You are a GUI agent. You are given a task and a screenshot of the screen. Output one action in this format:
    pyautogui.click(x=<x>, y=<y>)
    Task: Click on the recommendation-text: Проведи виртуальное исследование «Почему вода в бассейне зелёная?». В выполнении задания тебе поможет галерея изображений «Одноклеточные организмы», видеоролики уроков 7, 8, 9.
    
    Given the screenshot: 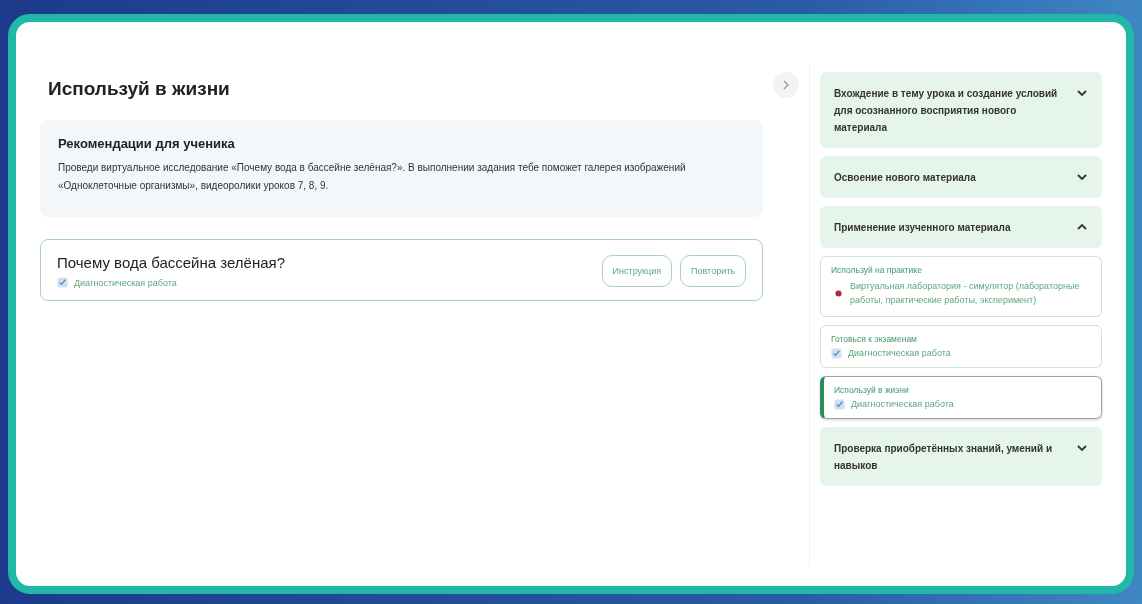 What is the action you would take?
    pyautogui.click(x=372, y=177)
    